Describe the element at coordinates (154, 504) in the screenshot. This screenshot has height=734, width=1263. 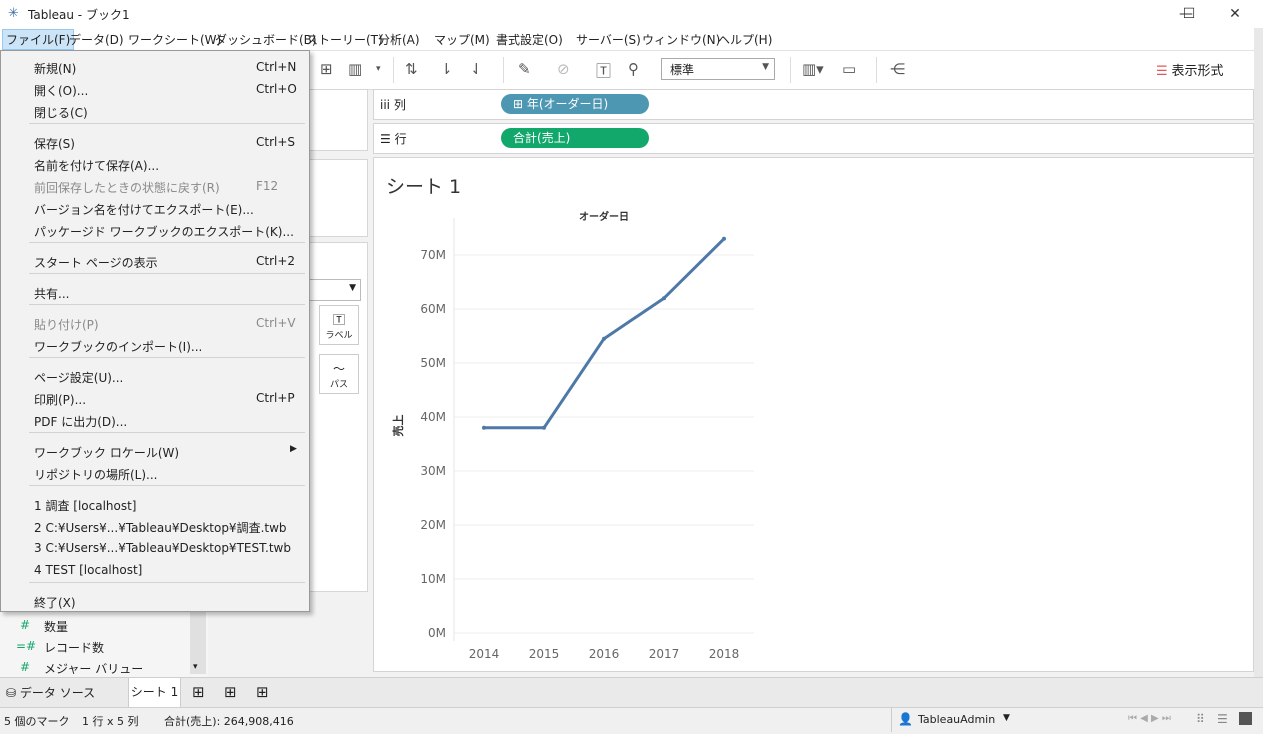
I see `file-menu-item-recent-1: 1 調査 [localhost]` at that location.